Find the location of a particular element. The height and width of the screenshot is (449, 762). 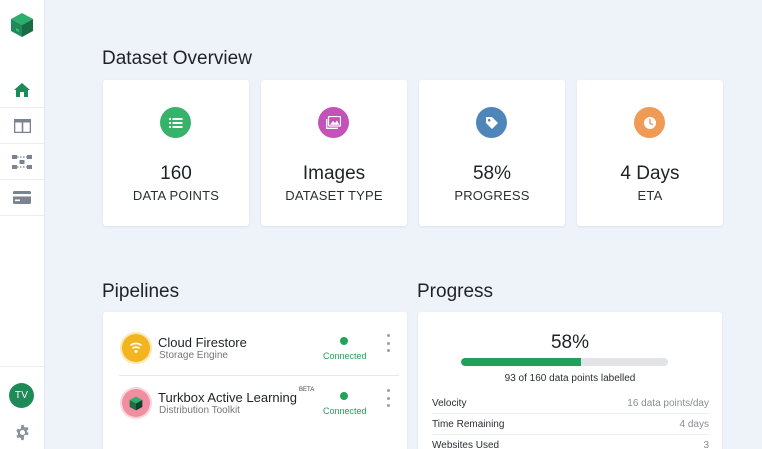

home-icon is located at coordinates (22, 89).